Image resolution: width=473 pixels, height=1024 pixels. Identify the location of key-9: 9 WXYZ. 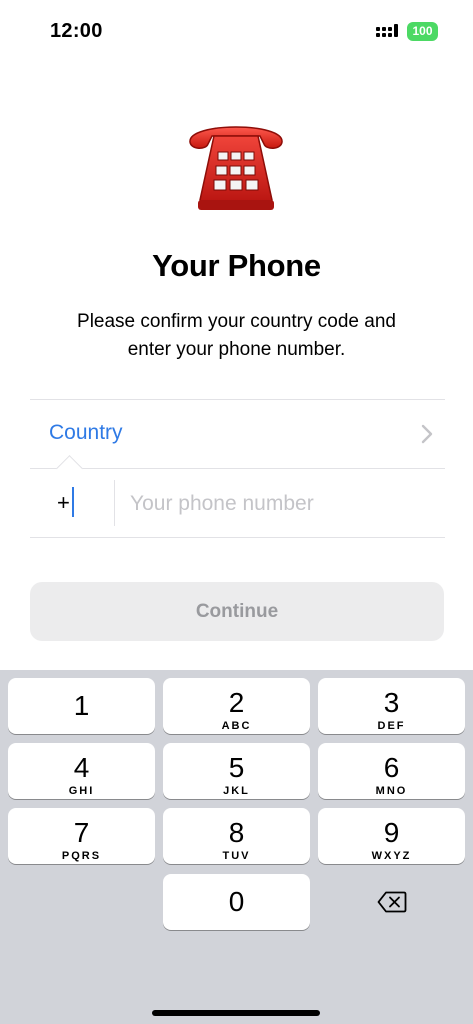
(391, 836).